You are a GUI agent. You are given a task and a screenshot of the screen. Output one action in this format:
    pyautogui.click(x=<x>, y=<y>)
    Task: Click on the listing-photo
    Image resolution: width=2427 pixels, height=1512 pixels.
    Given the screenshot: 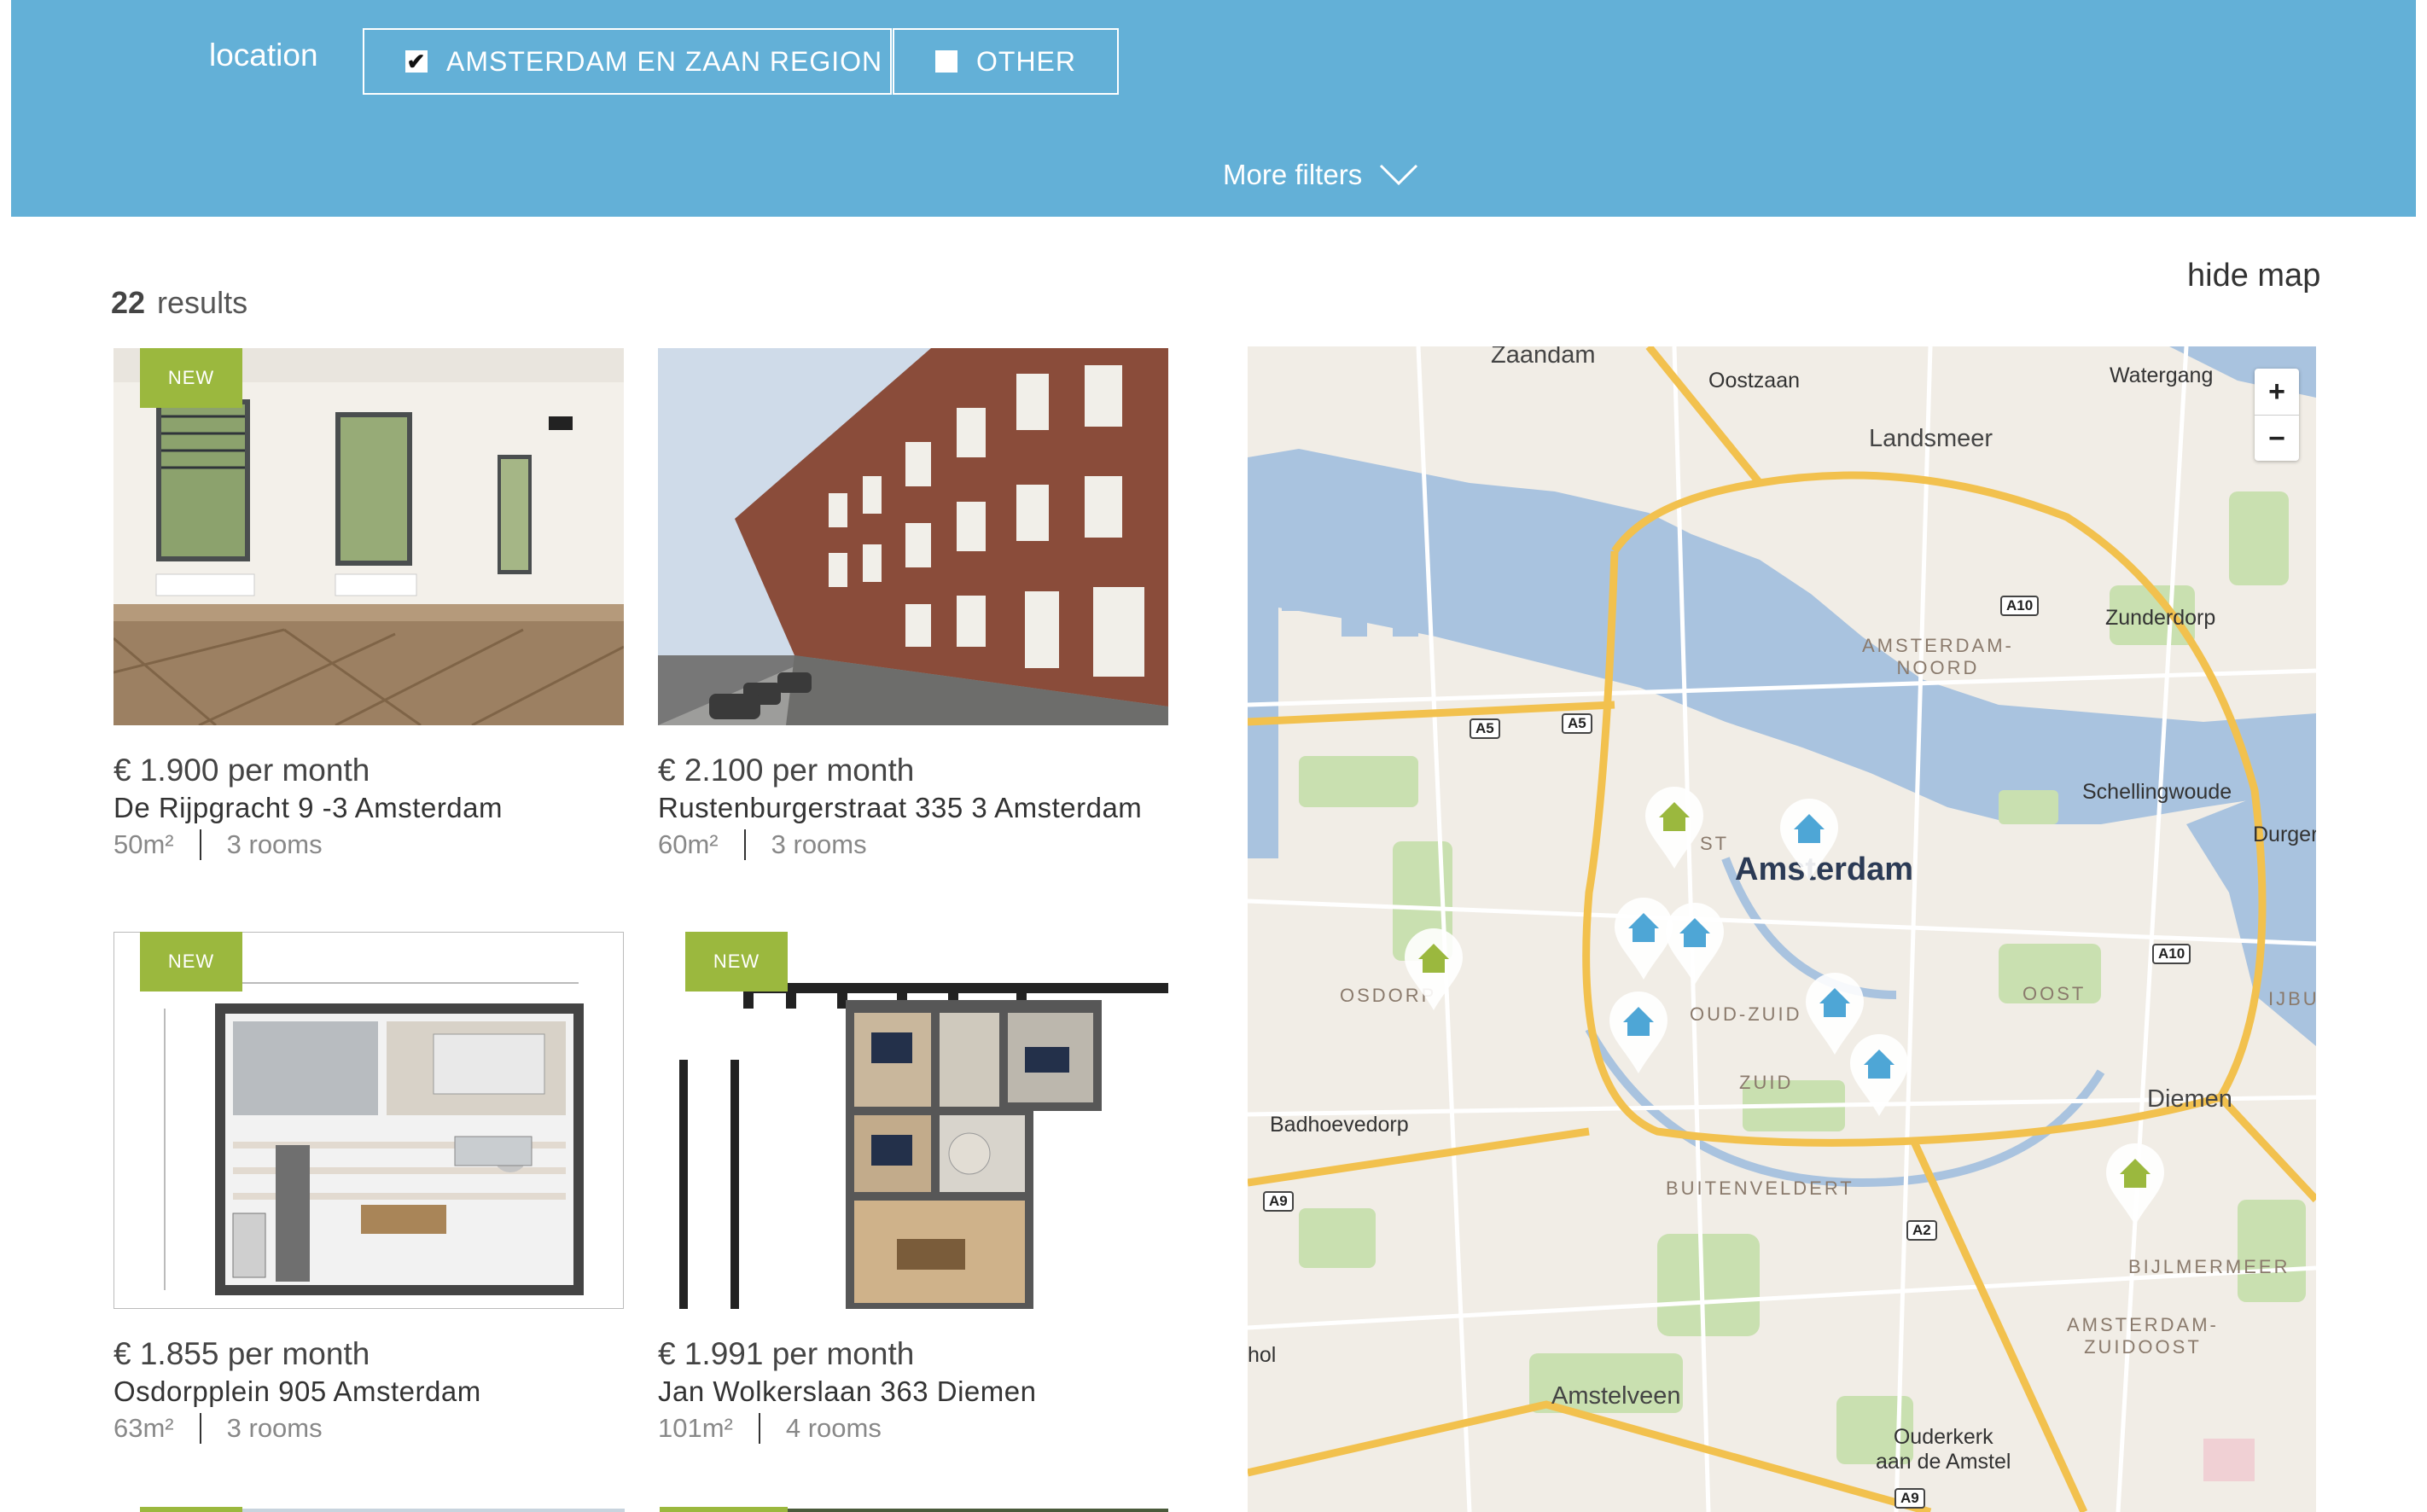 What is the action you would take?
    pyautogui.click(x=913, y=536)
    